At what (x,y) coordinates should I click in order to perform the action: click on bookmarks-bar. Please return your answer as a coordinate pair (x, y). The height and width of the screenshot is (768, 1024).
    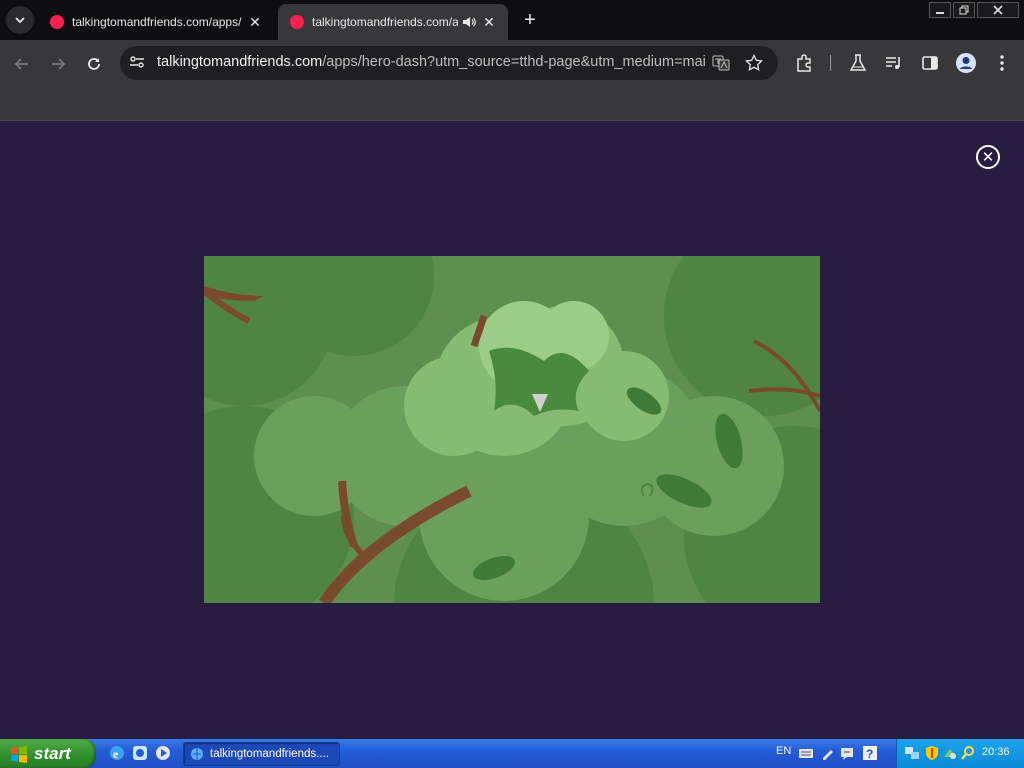
    Looking at the image, I should click on (512, 102).